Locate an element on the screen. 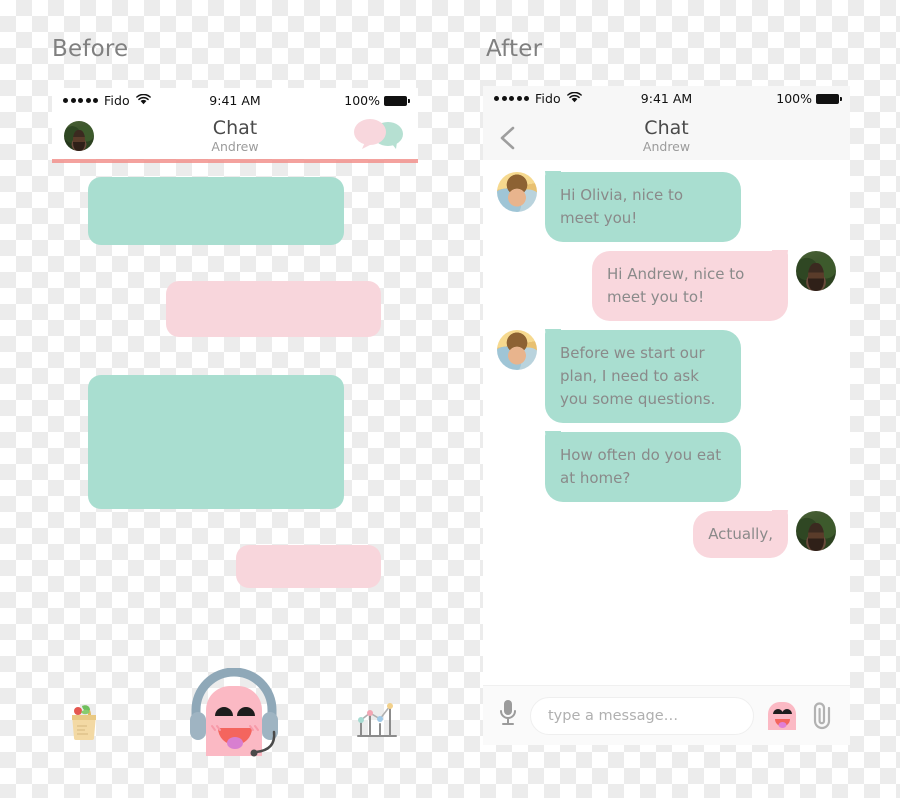 This screenshot has width=900, height=798. status-right-group-after: 100% is located at coordinates (809, 98).